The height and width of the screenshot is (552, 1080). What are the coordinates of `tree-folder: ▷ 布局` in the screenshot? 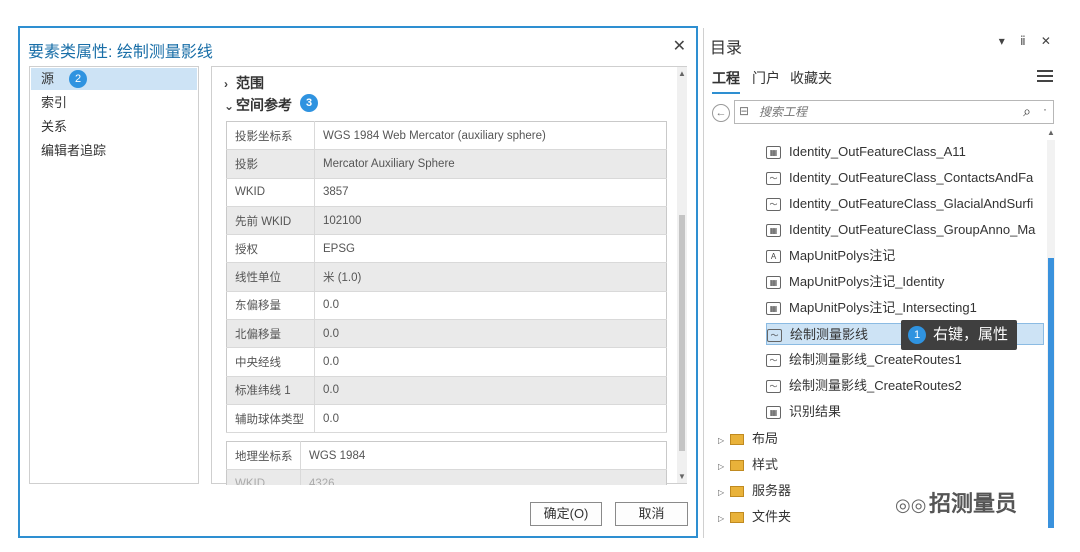 It's located at (748, 439).